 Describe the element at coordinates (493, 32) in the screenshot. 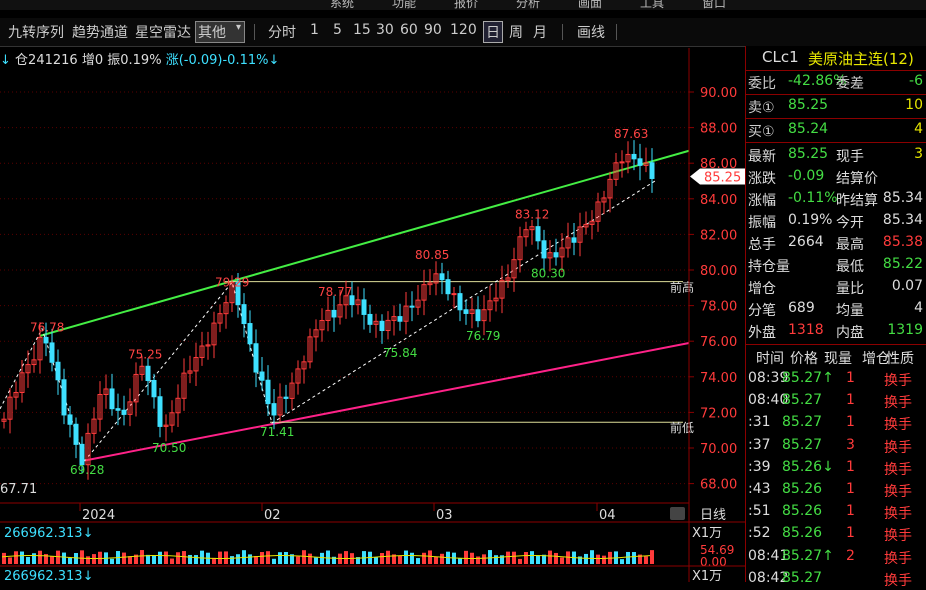

I see `period-day: 日` at that location.